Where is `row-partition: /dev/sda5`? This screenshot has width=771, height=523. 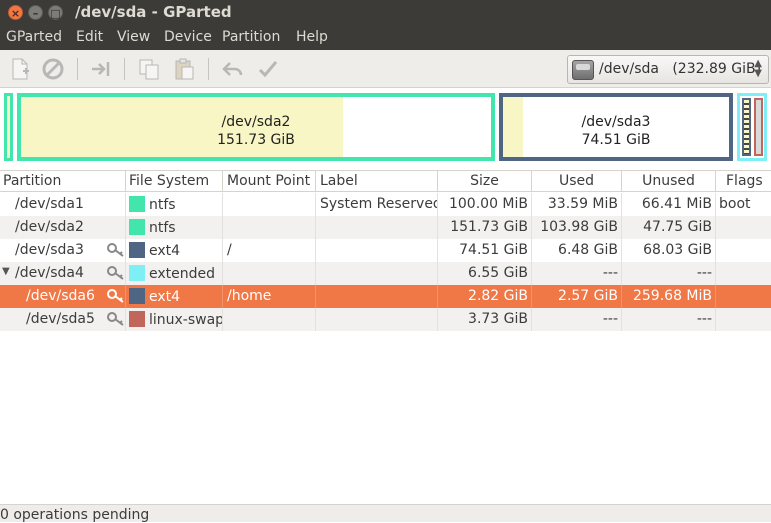
row-partition: /dev/sda5 is located at coordinates (63, 319).